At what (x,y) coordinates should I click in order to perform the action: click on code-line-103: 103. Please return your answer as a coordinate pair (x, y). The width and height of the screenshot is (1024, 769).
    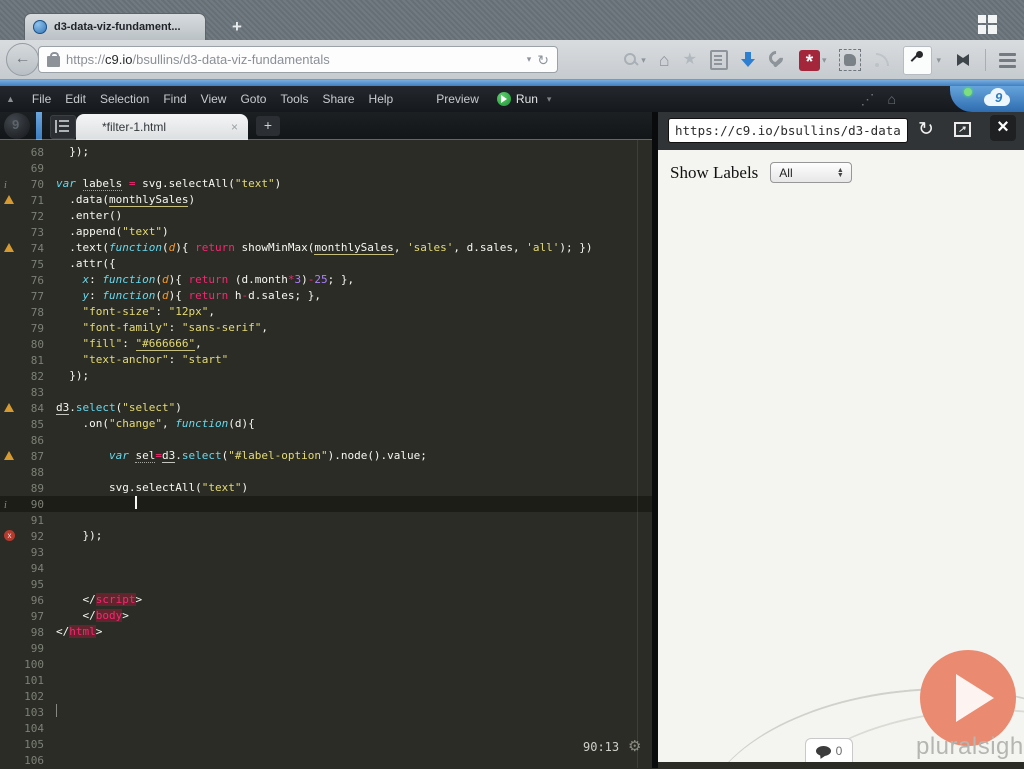
    Looking at the image, I should click on (326, 712).